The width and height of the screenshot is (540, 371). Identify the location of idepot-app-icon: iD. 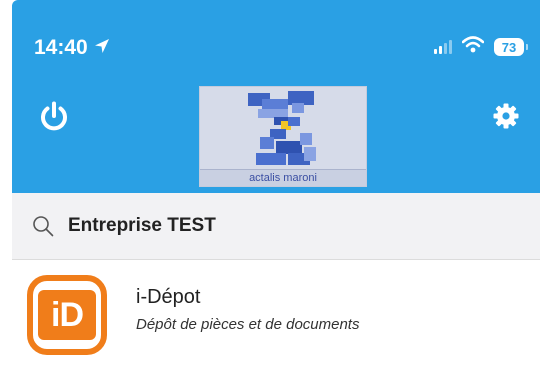
(67, 315).